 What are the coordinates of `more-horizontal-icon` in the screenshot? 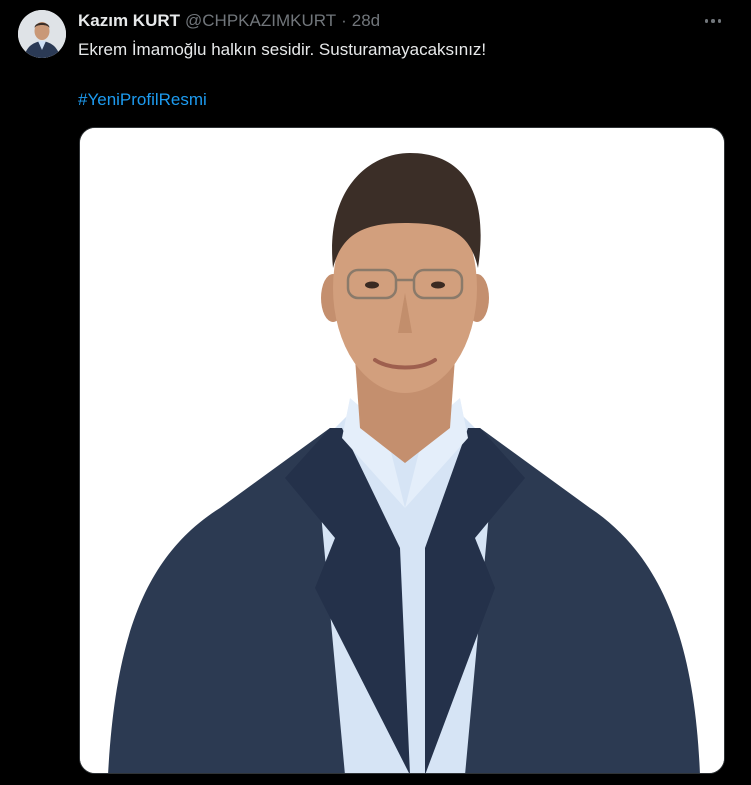 It's located at (706, 21).